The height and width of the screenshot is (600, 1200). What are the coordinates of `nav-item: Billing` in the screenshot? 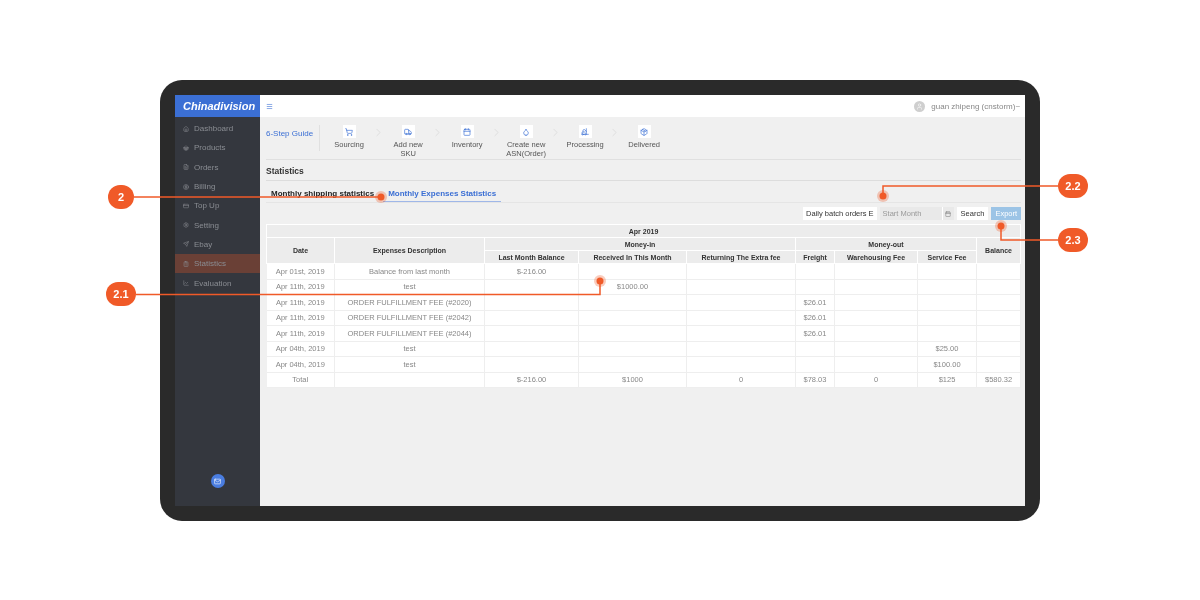 It's located at (217, 186).